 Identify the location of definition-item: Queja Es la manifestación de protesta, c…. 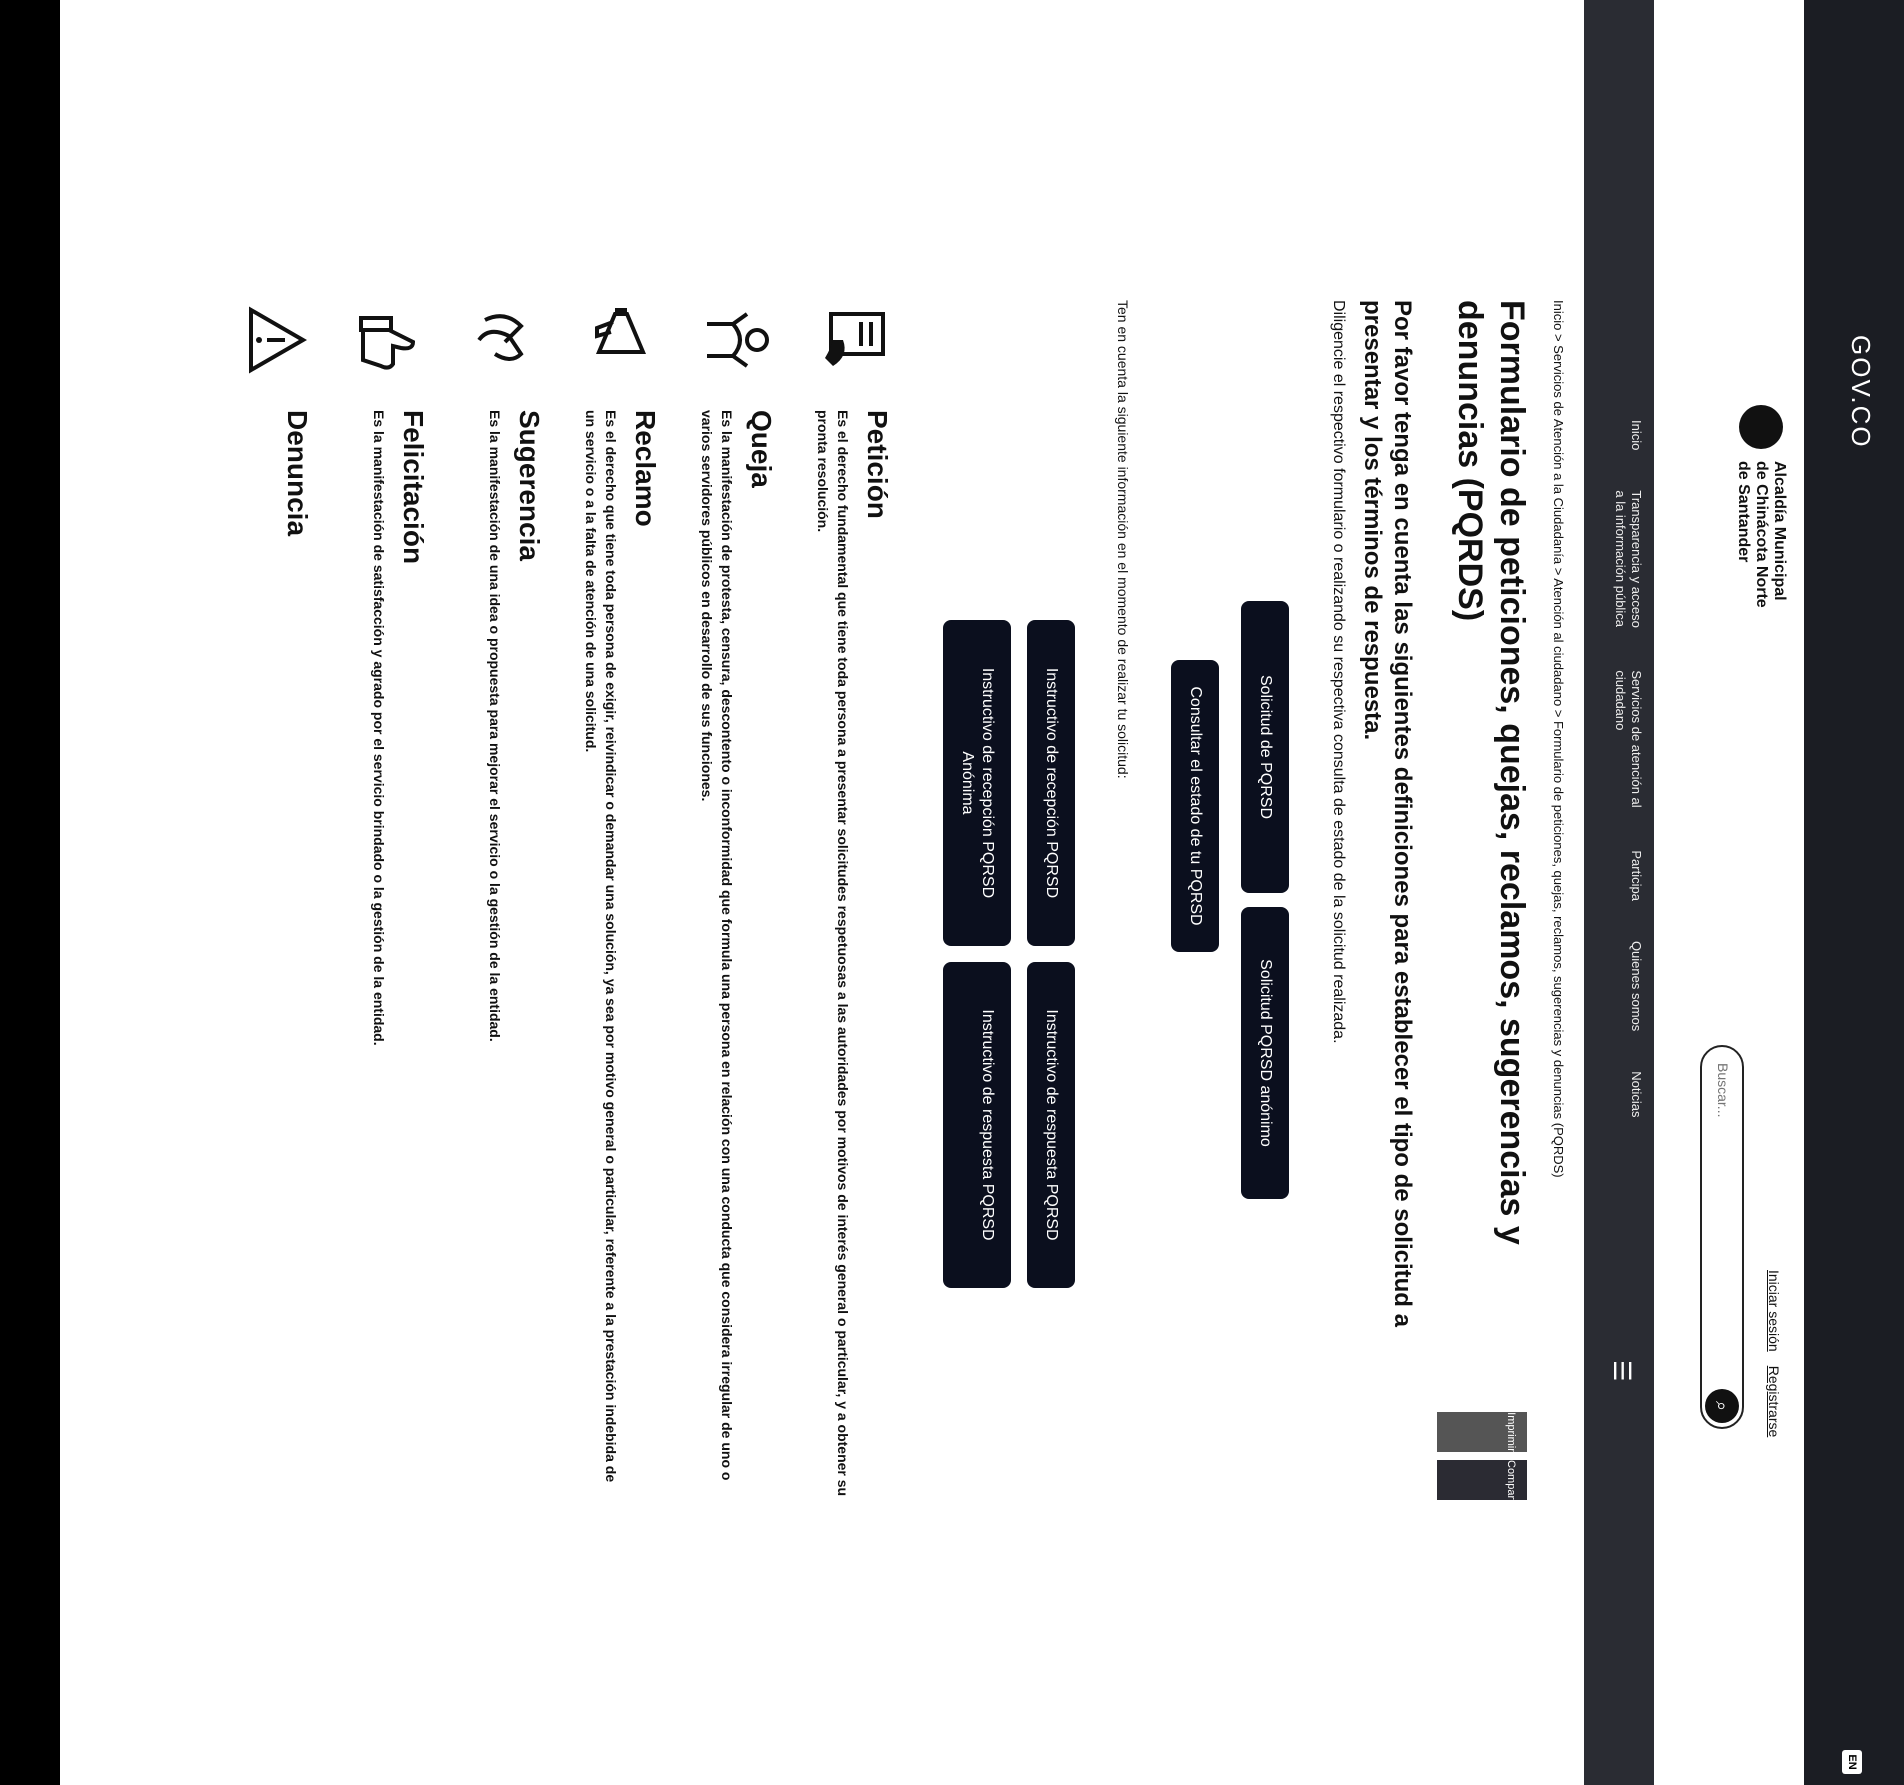
(737, 900).